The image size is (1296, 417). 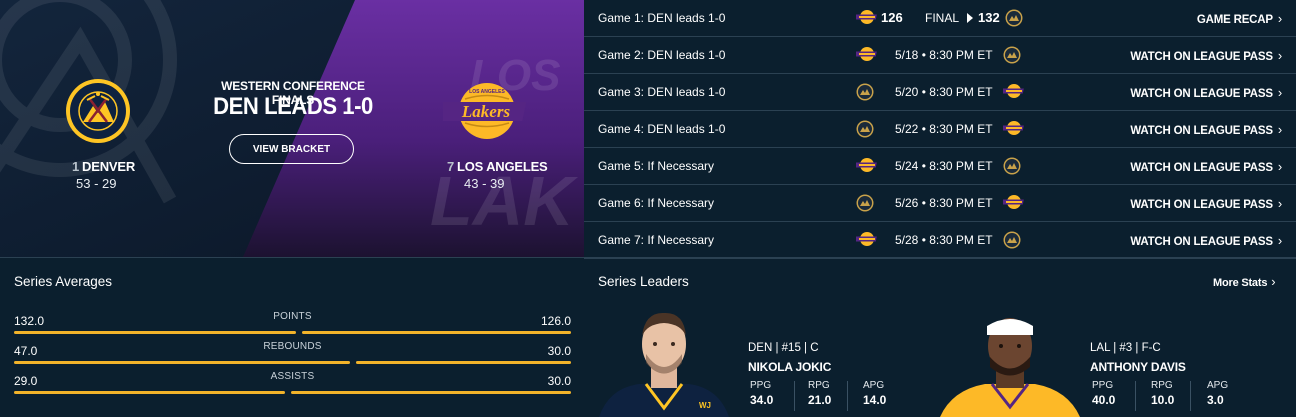 What do you see at coordinates (662, 55) in the screenshot?
I see `game-label: Game 2: DEN leads 1-0` at bounding box center [662, 55].